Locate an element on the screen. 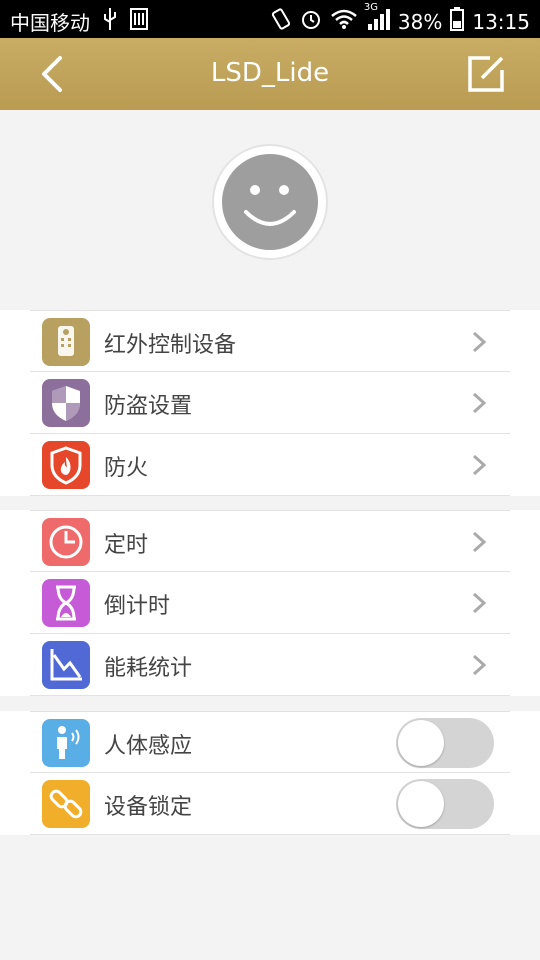 The height and width of the screenshot is (960, 540). sim-card-icon is located at coordinates (139, 21).